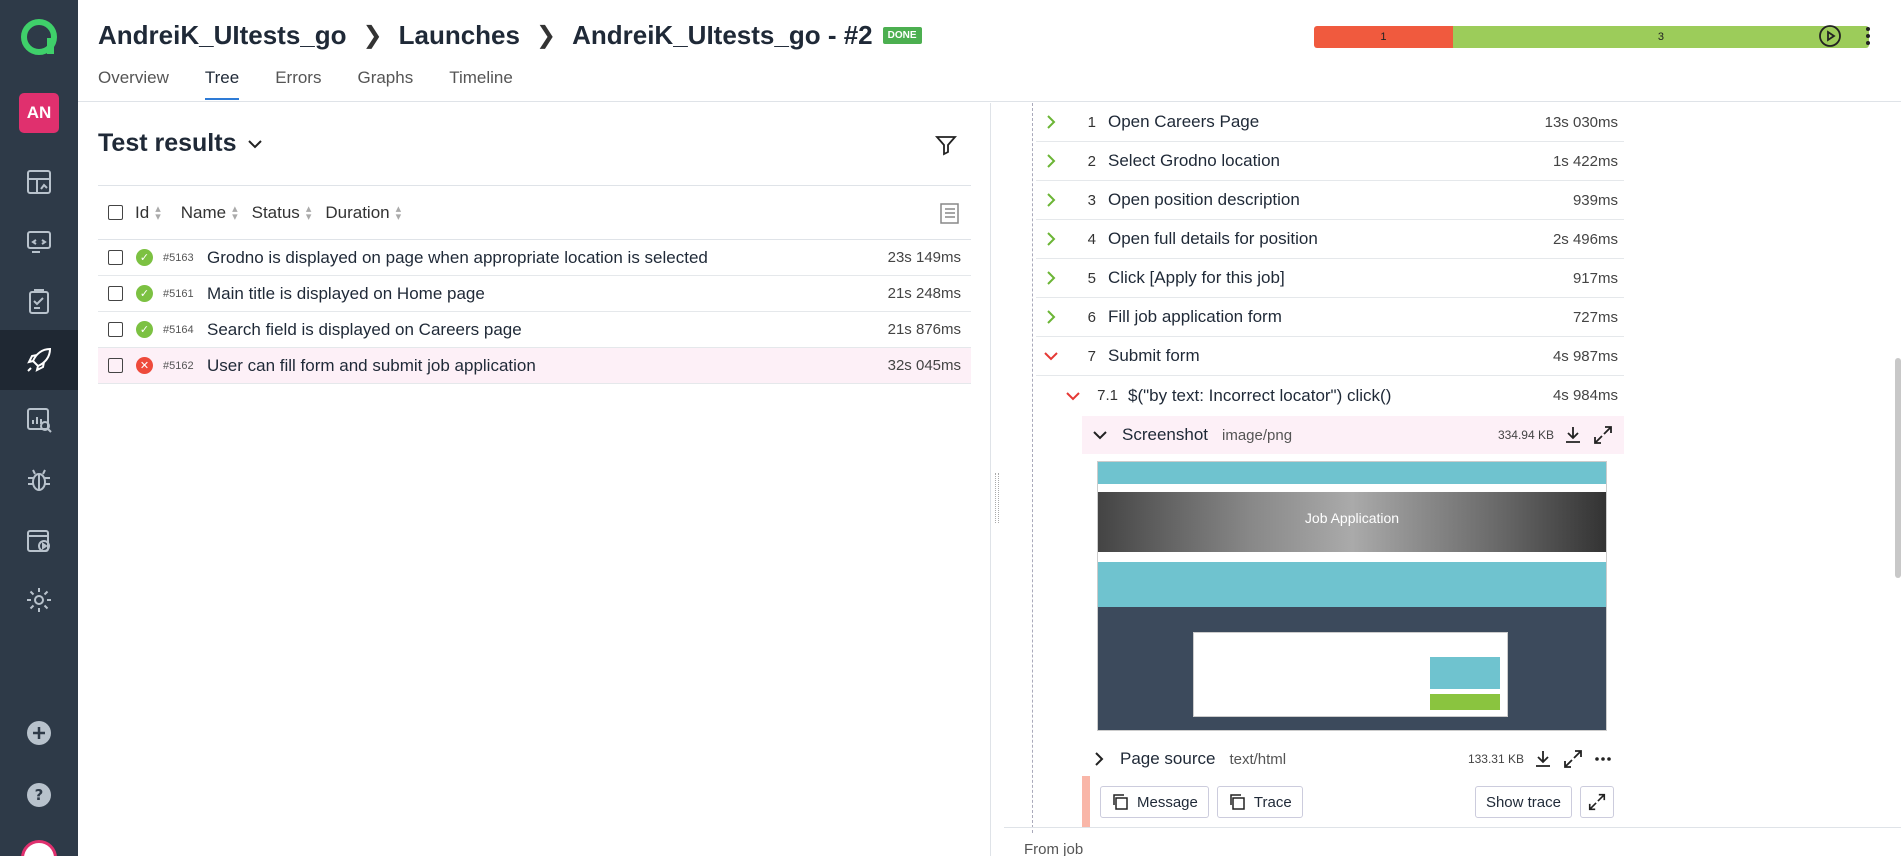 The height and width of the screenshot is (856, 1901). Describe the element at coordinates (39, 420) in the screenshot. I see `analytics-icon` at that location.